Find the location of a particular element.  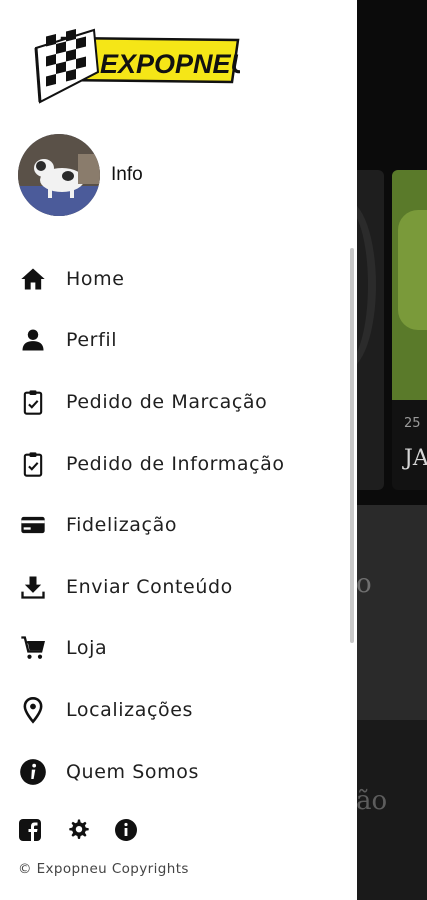

menu-item-pedido-informacao: Pedido de Informação is located at coordinates (175, 464).